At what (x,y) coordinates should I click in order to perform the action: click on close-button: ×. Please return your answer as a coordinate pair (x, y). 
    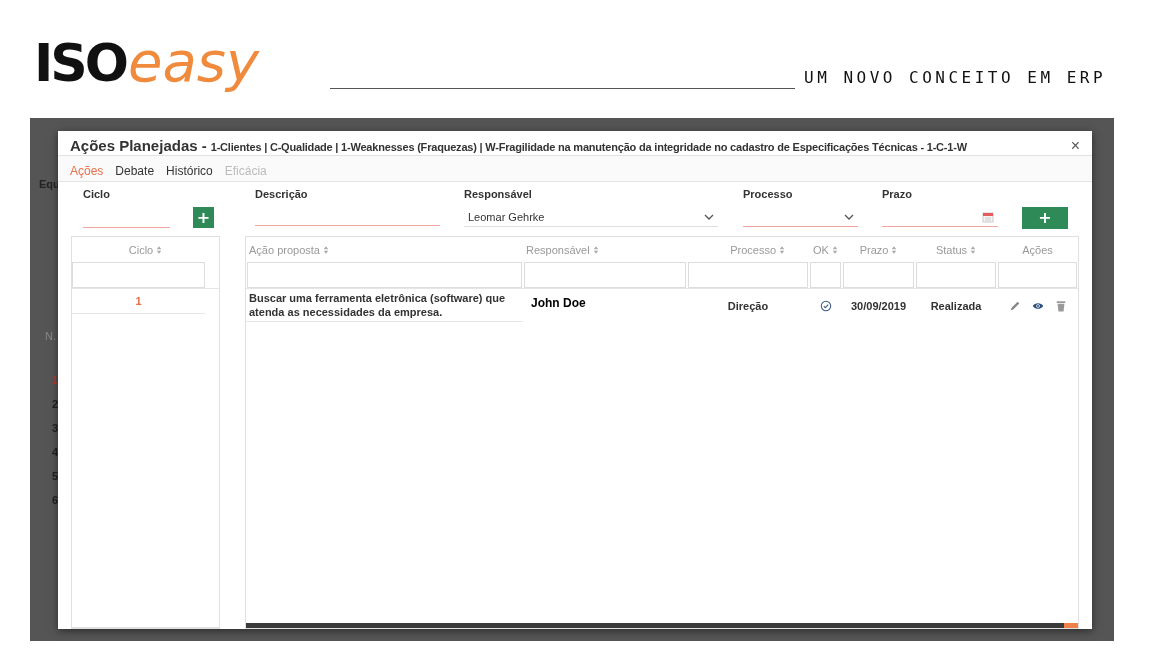
    Looking at the image, I should click on (1075, 146).